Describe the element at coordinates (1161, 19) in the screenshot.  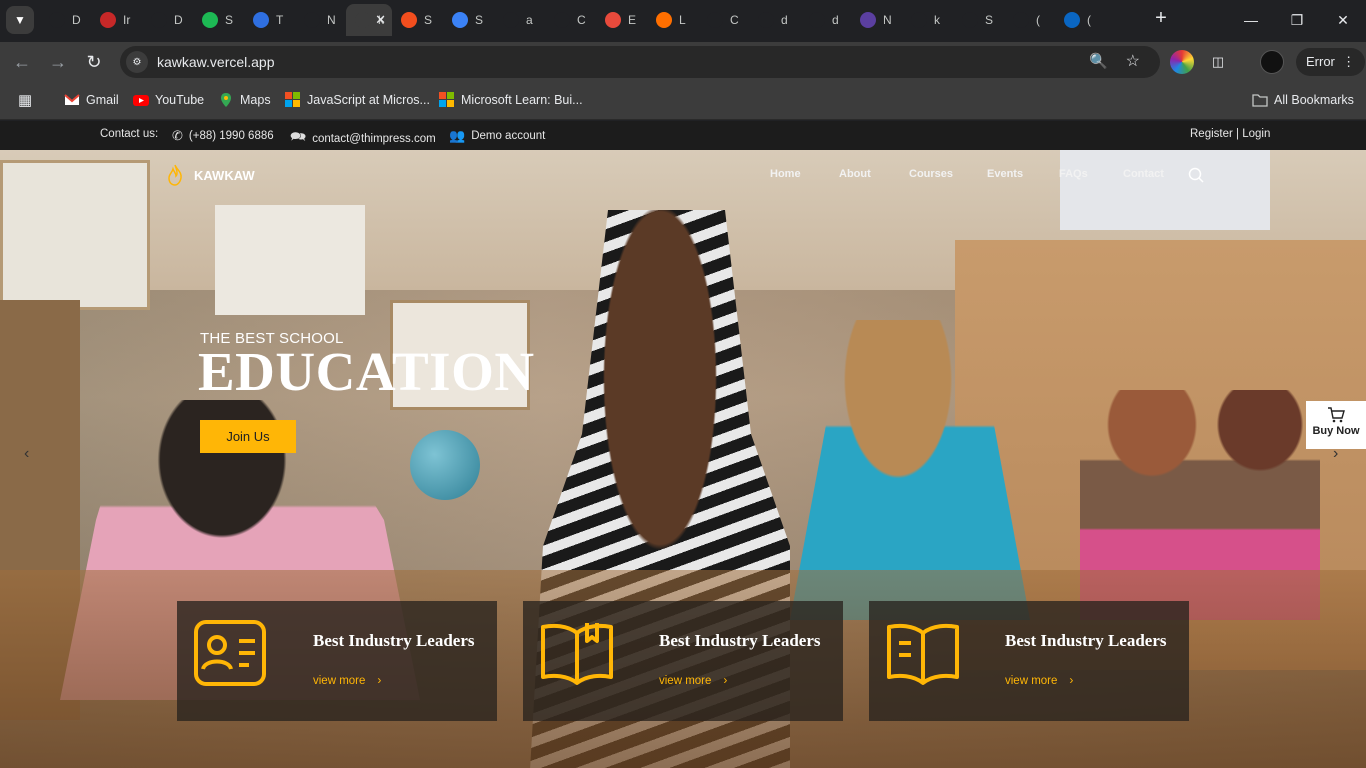
I see `new-tab-button: +` at that location.